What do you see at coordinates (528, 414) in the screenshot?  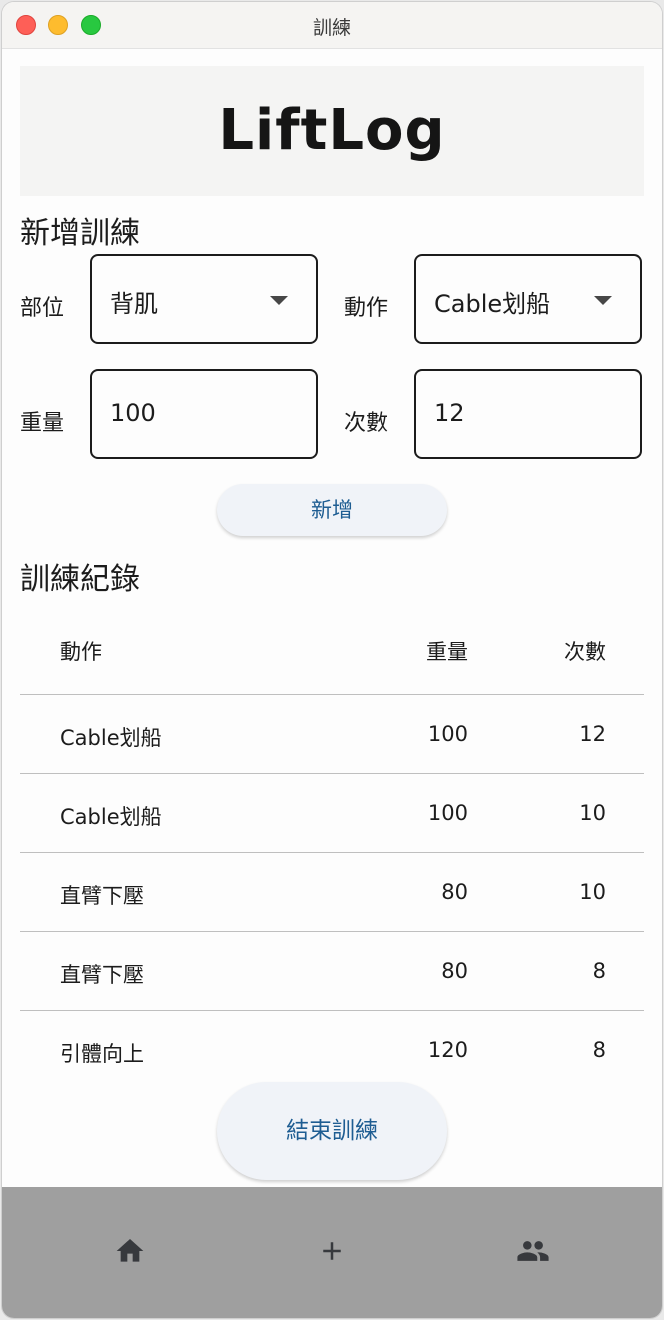 I see `reps-input: 12` at bounding box center [528, 414].